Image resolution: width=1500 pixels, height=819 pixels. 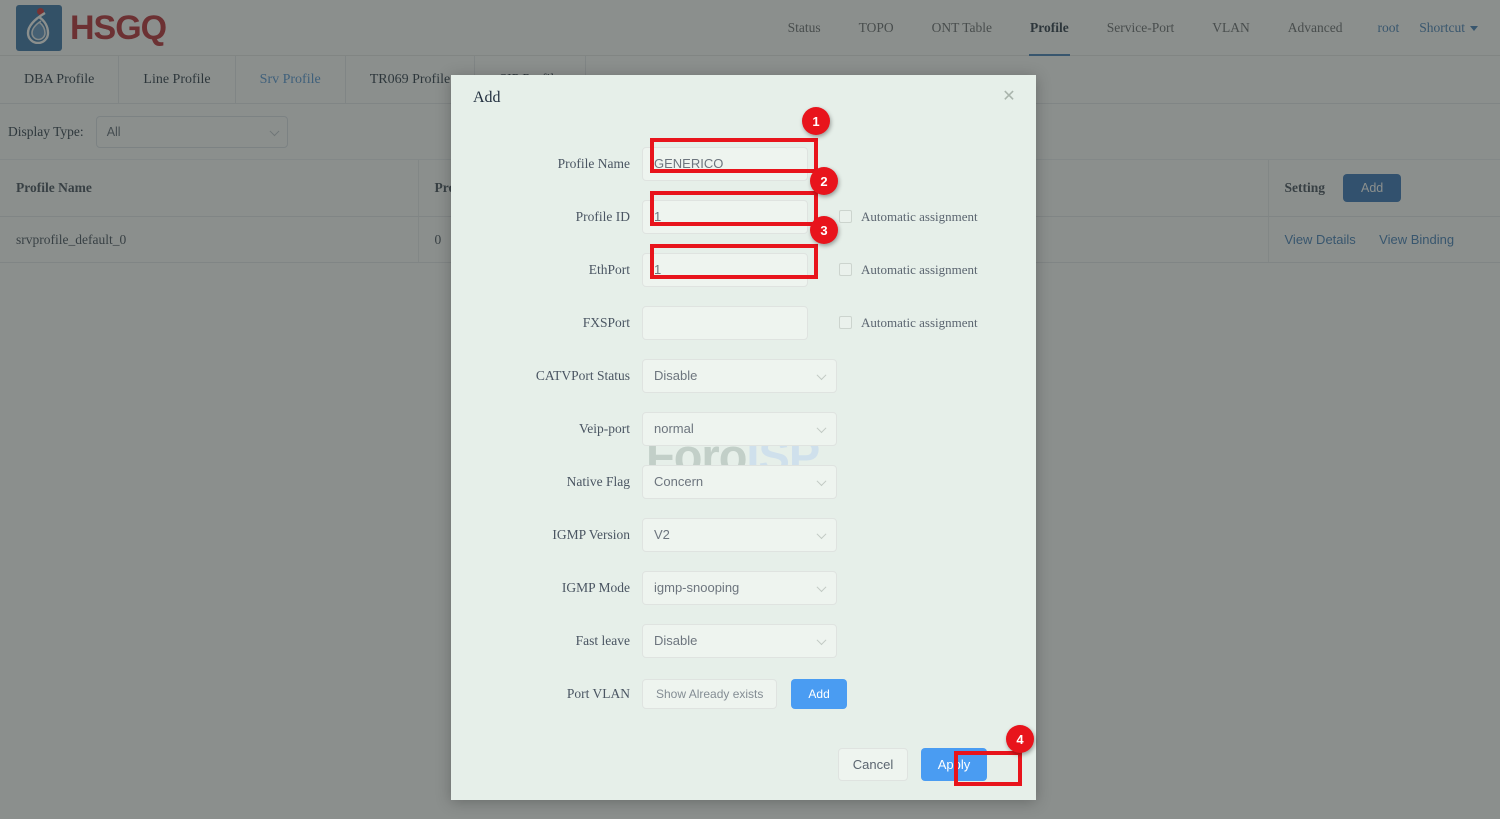 What do you see at coordinates (598, 481) in the screenshot?
I see `native-flag-label: Native Flag` at bounding box center [598, 481].